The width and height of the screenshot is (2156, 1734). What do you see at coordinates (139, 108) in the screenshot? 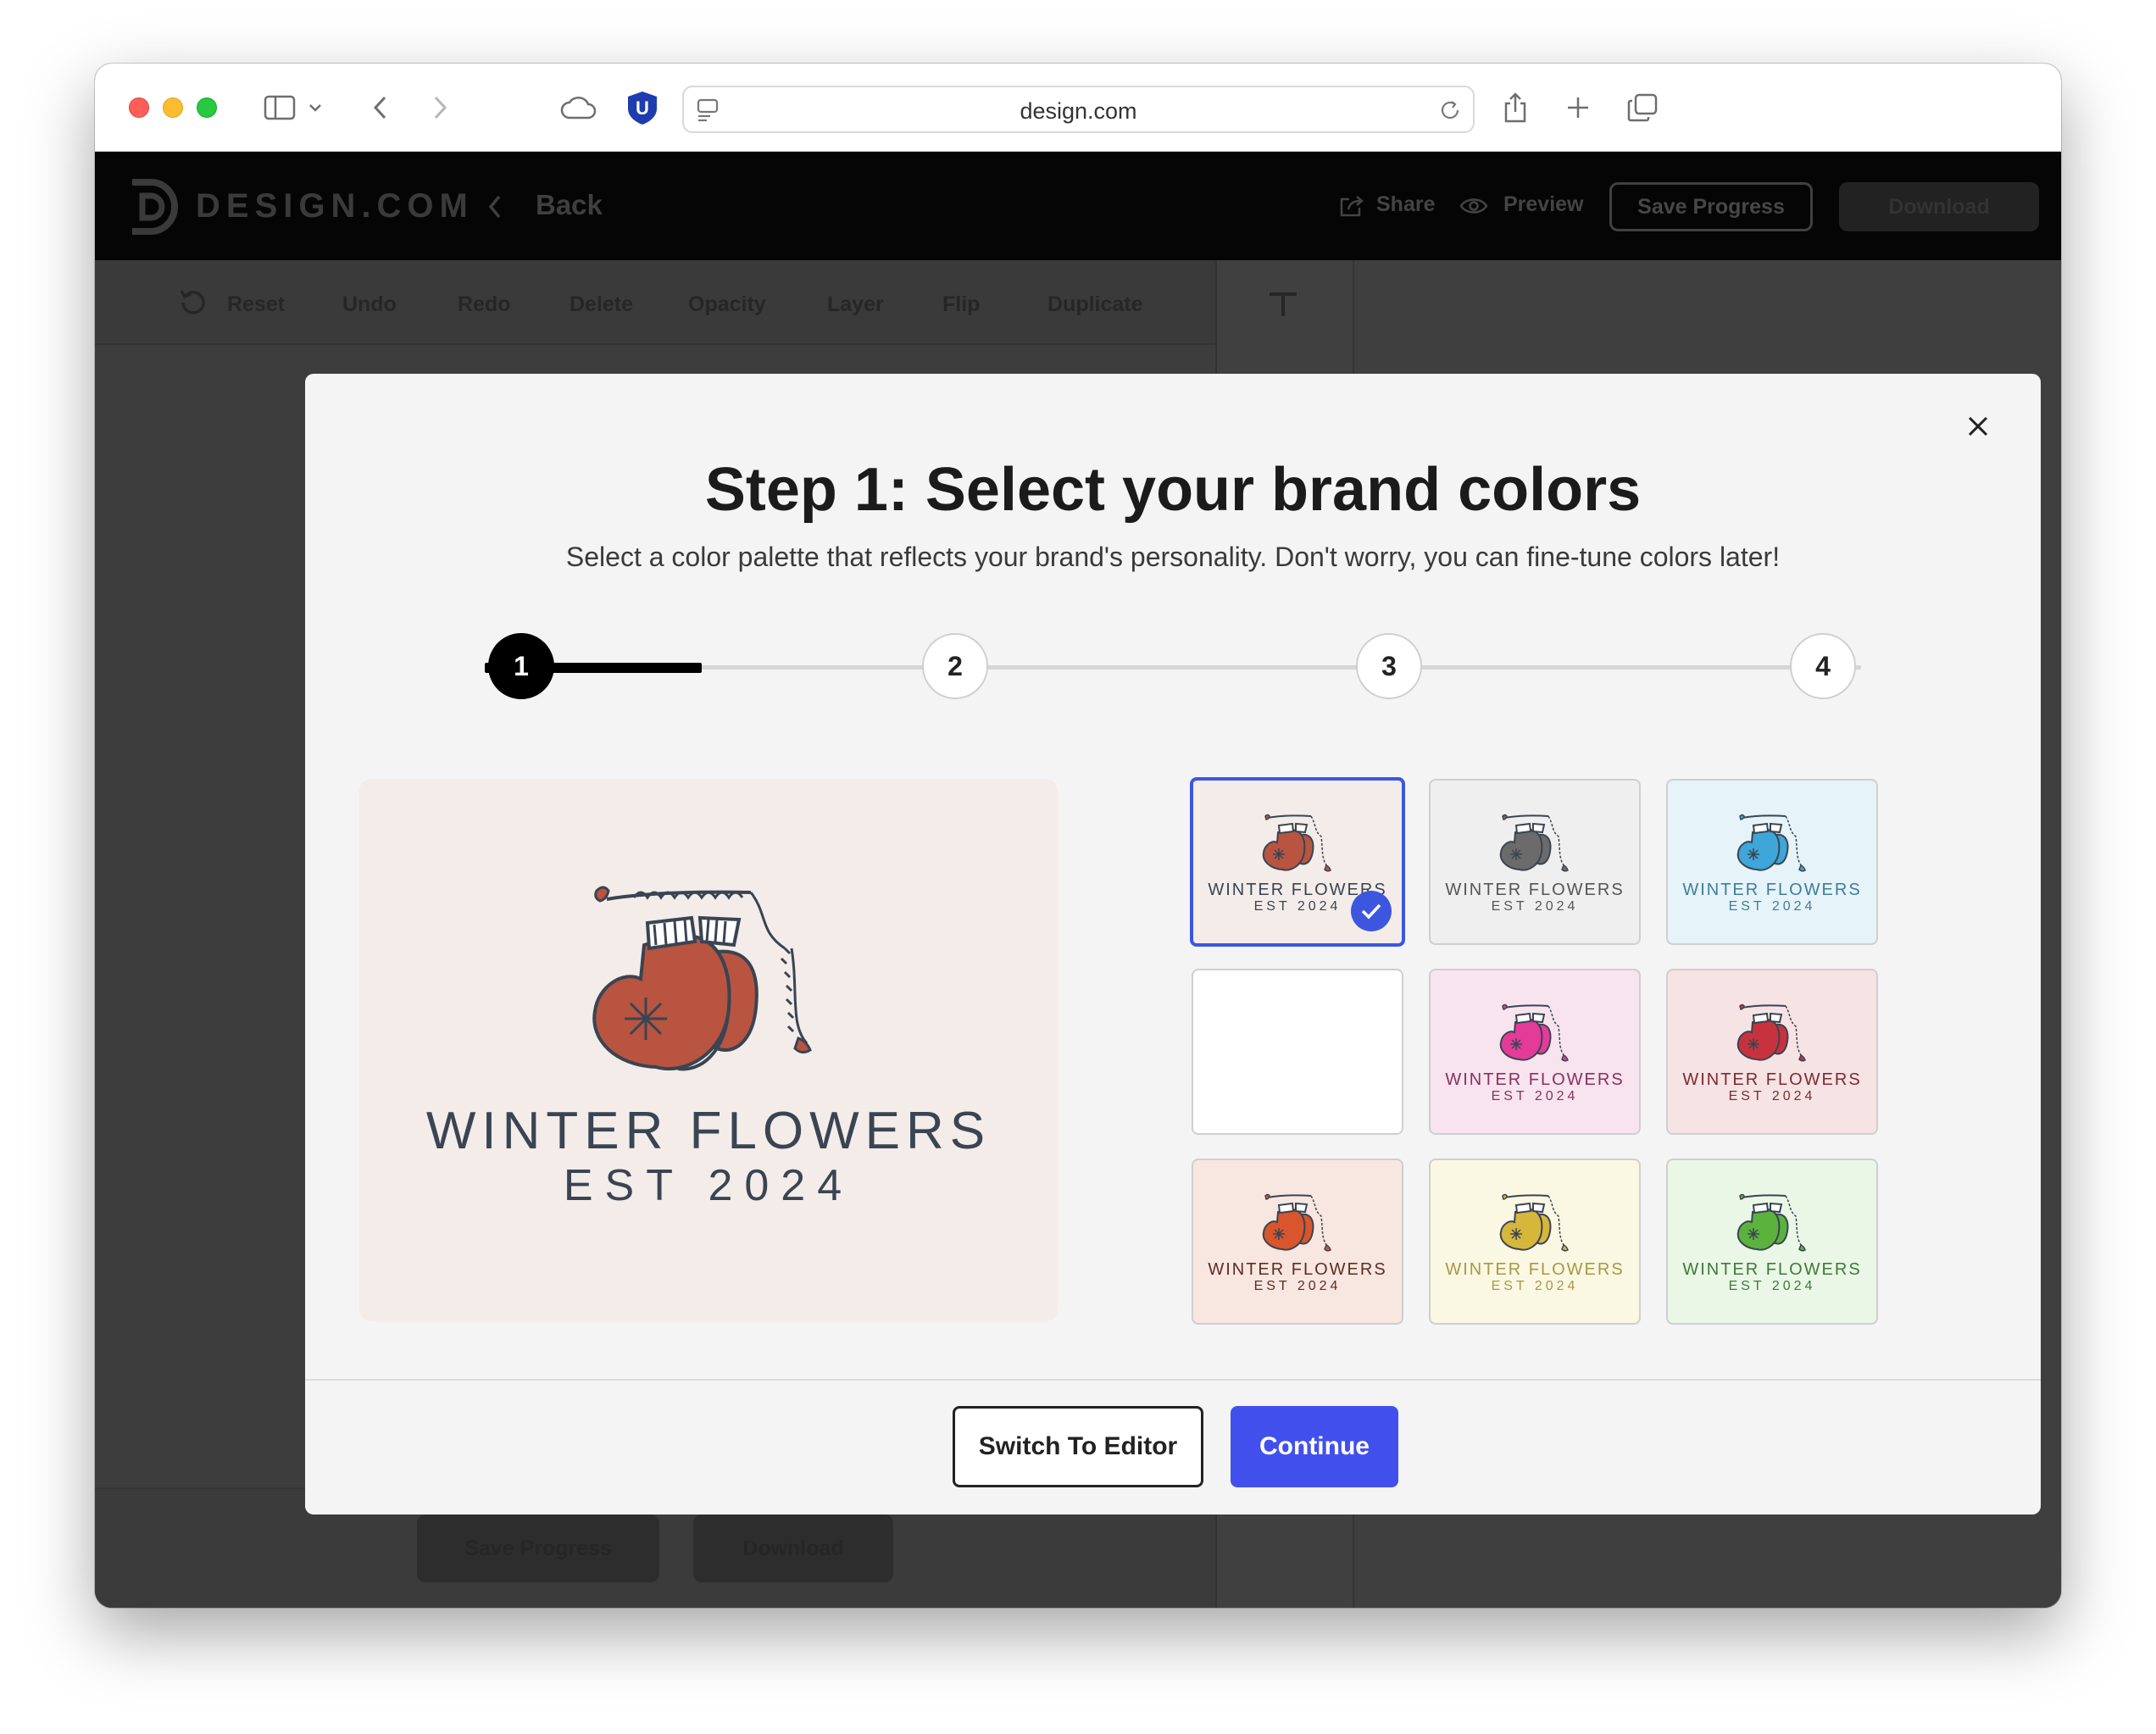
I see `close-window-button` at bounding box center [139, 108].